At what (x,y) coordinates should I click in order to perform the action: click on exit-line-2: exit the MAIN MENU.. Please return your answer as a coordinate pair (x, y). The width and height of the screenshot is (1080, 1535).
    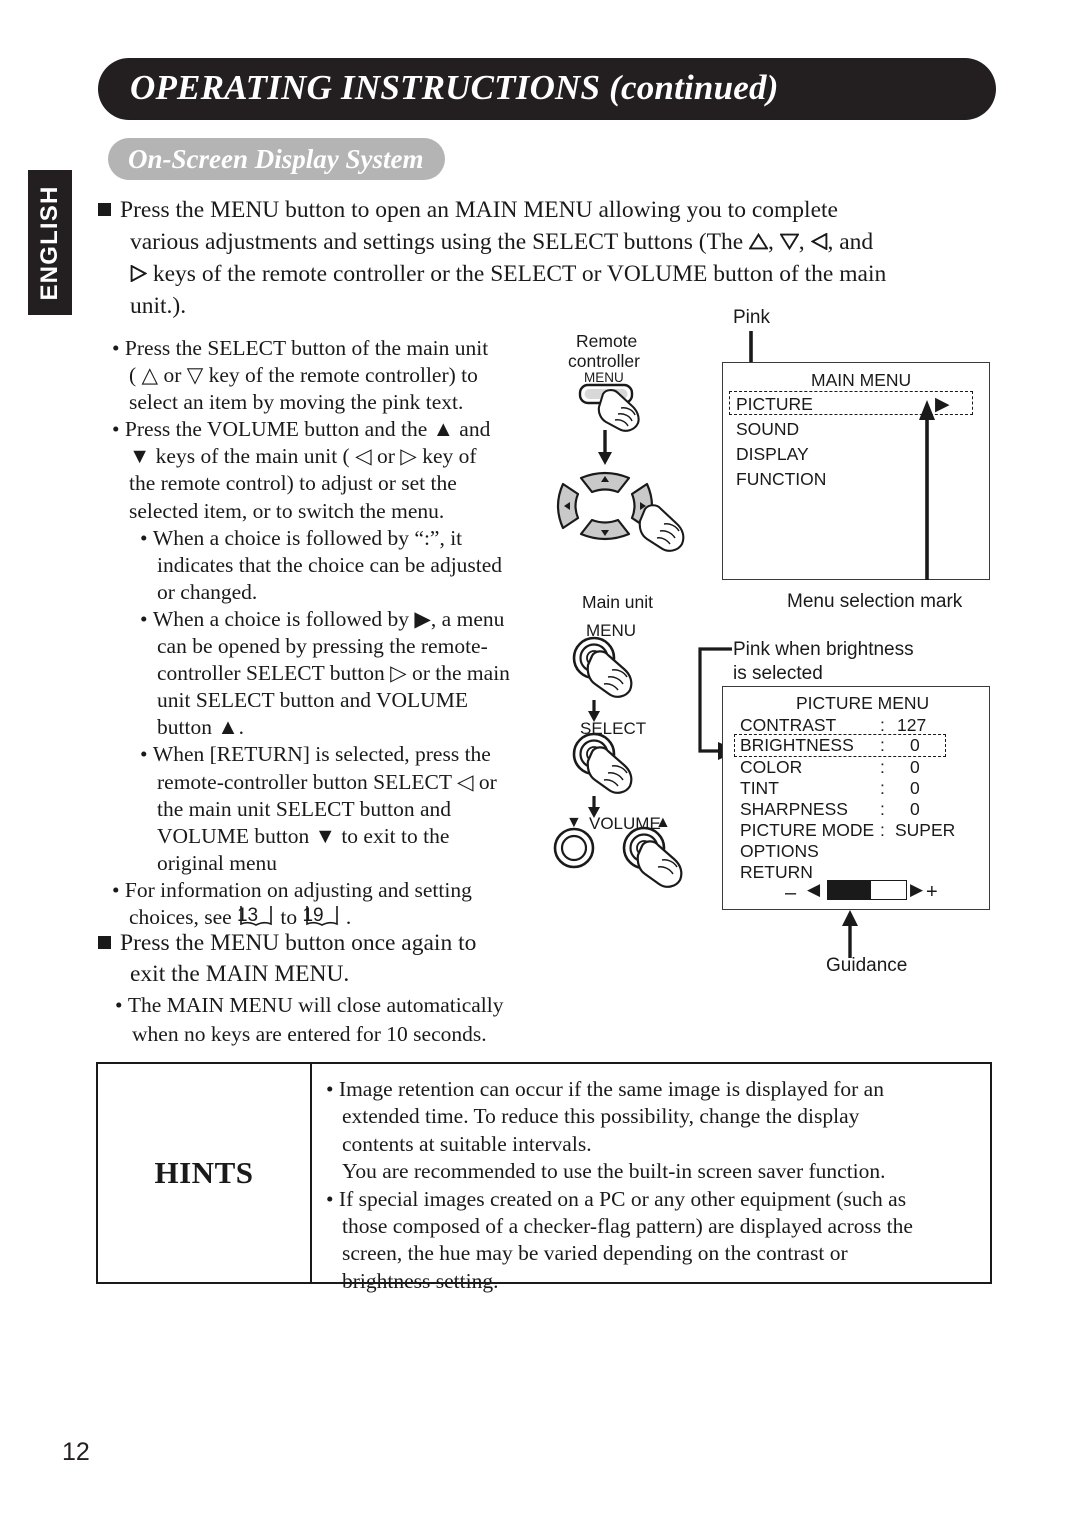
    Looking at the image, I should click on (240, 974).